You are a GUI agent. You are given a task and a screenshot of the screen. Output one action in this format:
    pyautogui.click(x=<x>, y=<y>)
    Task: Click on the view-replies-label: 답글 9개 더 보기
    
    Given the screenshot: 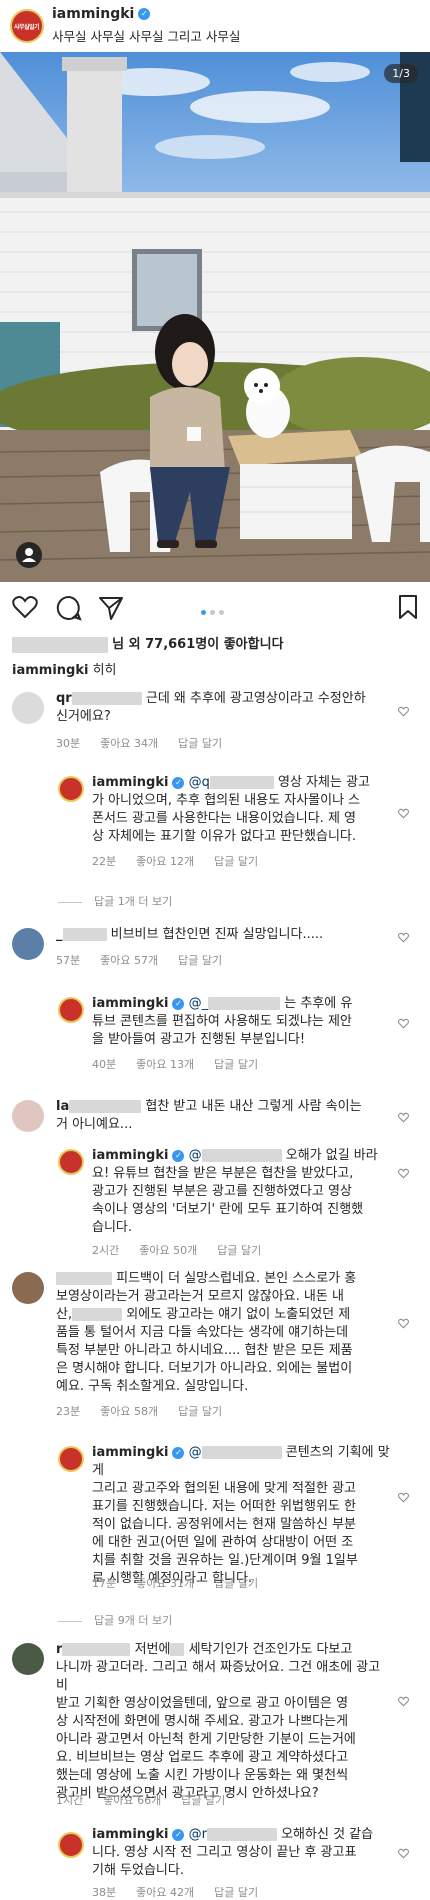 What is the action you would take?
    pyautogui.click(x=133, y=1620)
    